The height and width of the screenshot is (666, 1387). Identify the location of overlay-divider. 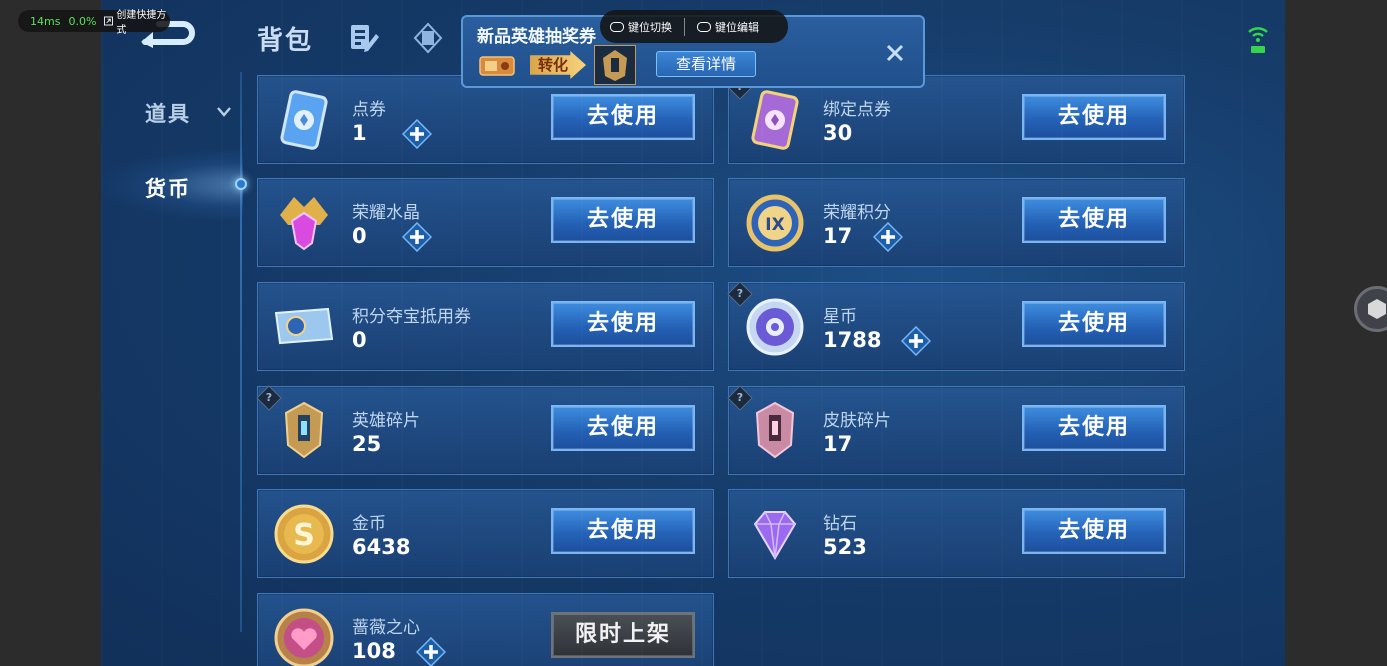
(684, 26).